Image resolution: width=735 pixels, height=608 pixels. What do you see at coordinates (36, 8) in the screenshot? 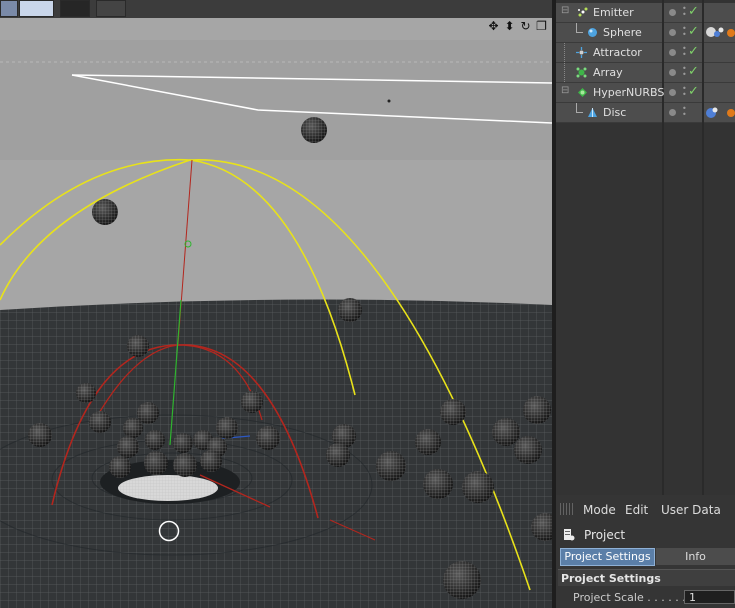
I see `toolbar-cube-button` at bounding box center [36, 8].